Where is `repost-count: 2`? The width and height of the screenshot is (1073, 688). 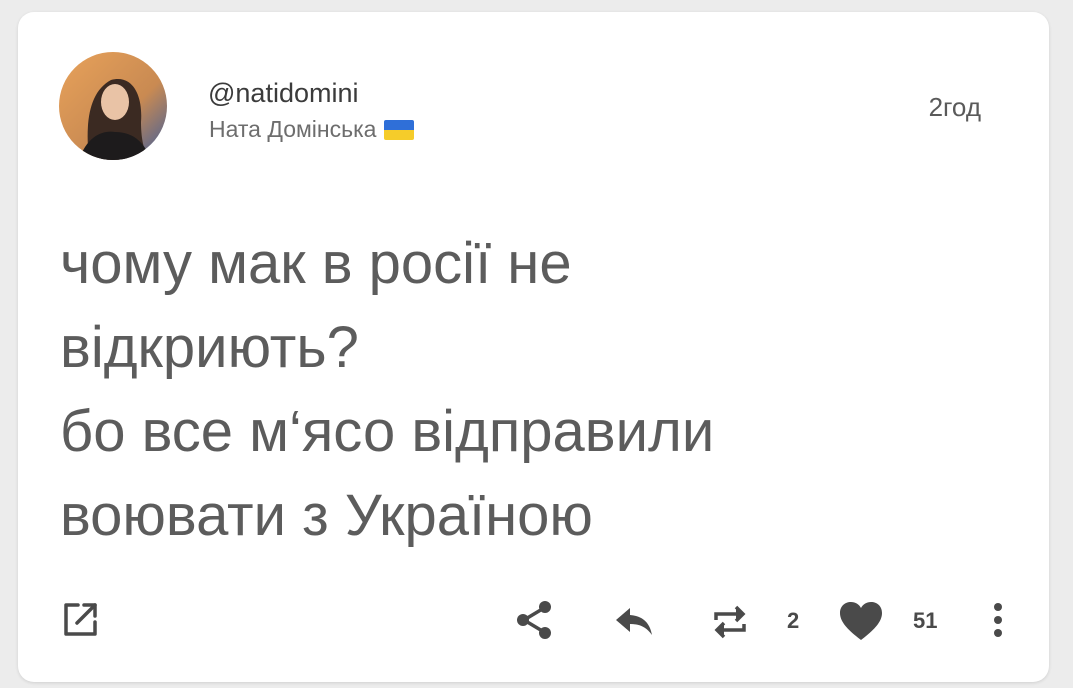
repost-count: 2 is located at coordinates (793, 620).